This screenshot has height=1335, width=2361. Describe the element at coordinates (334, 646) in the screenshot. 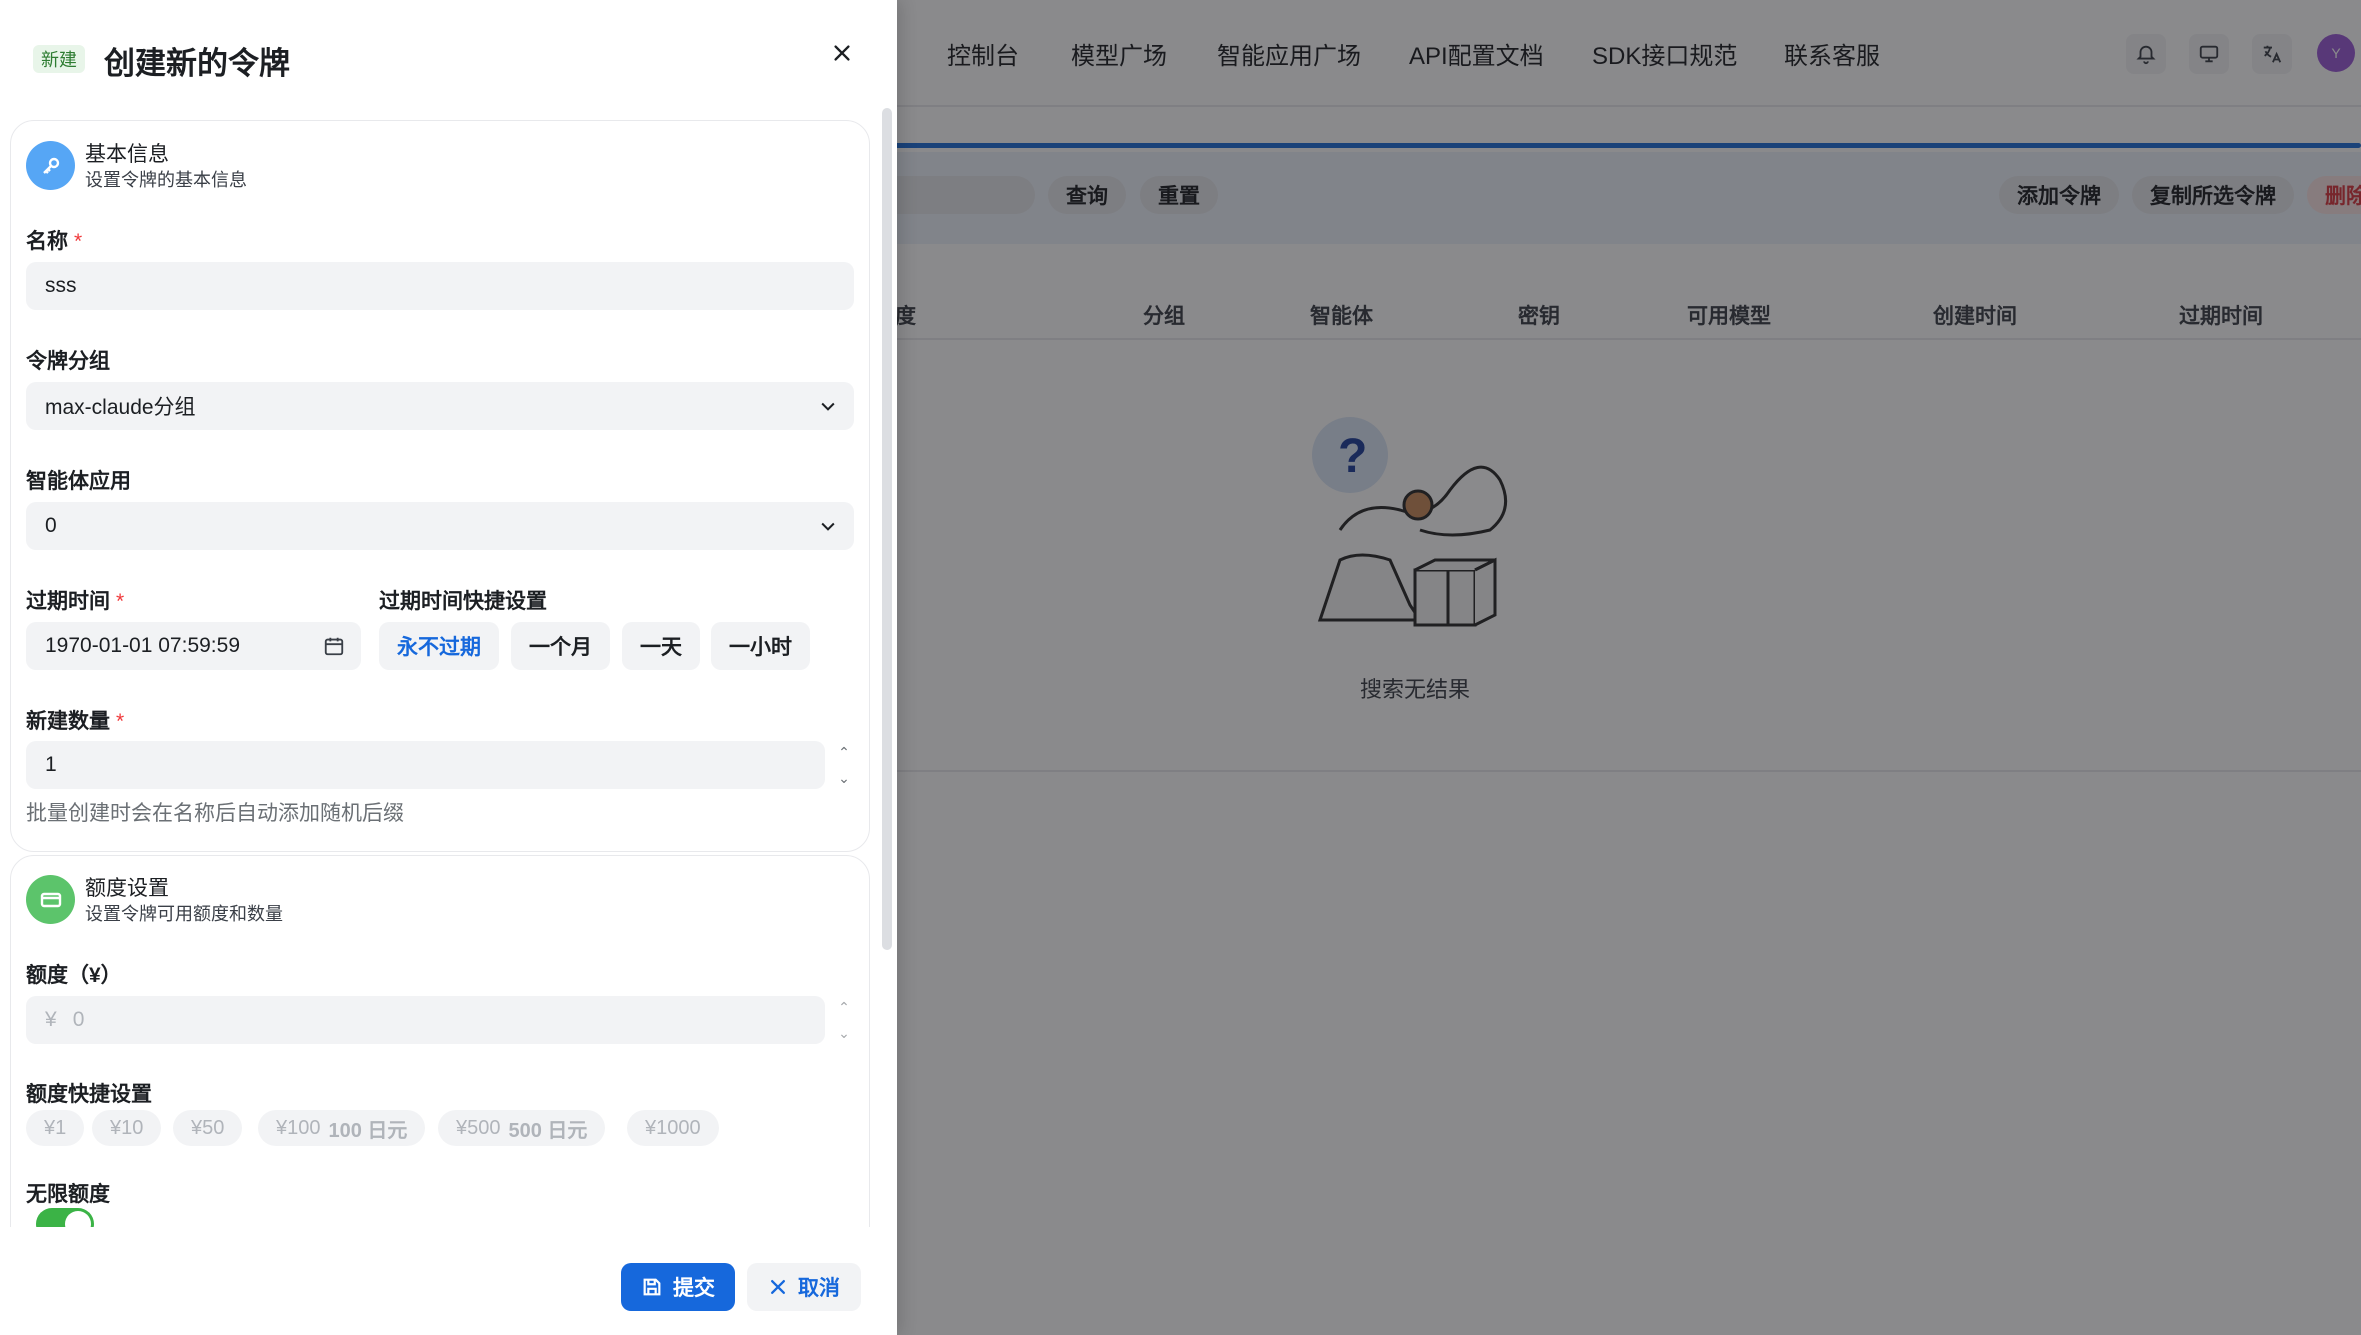

I see `calendar-icon` at that location.